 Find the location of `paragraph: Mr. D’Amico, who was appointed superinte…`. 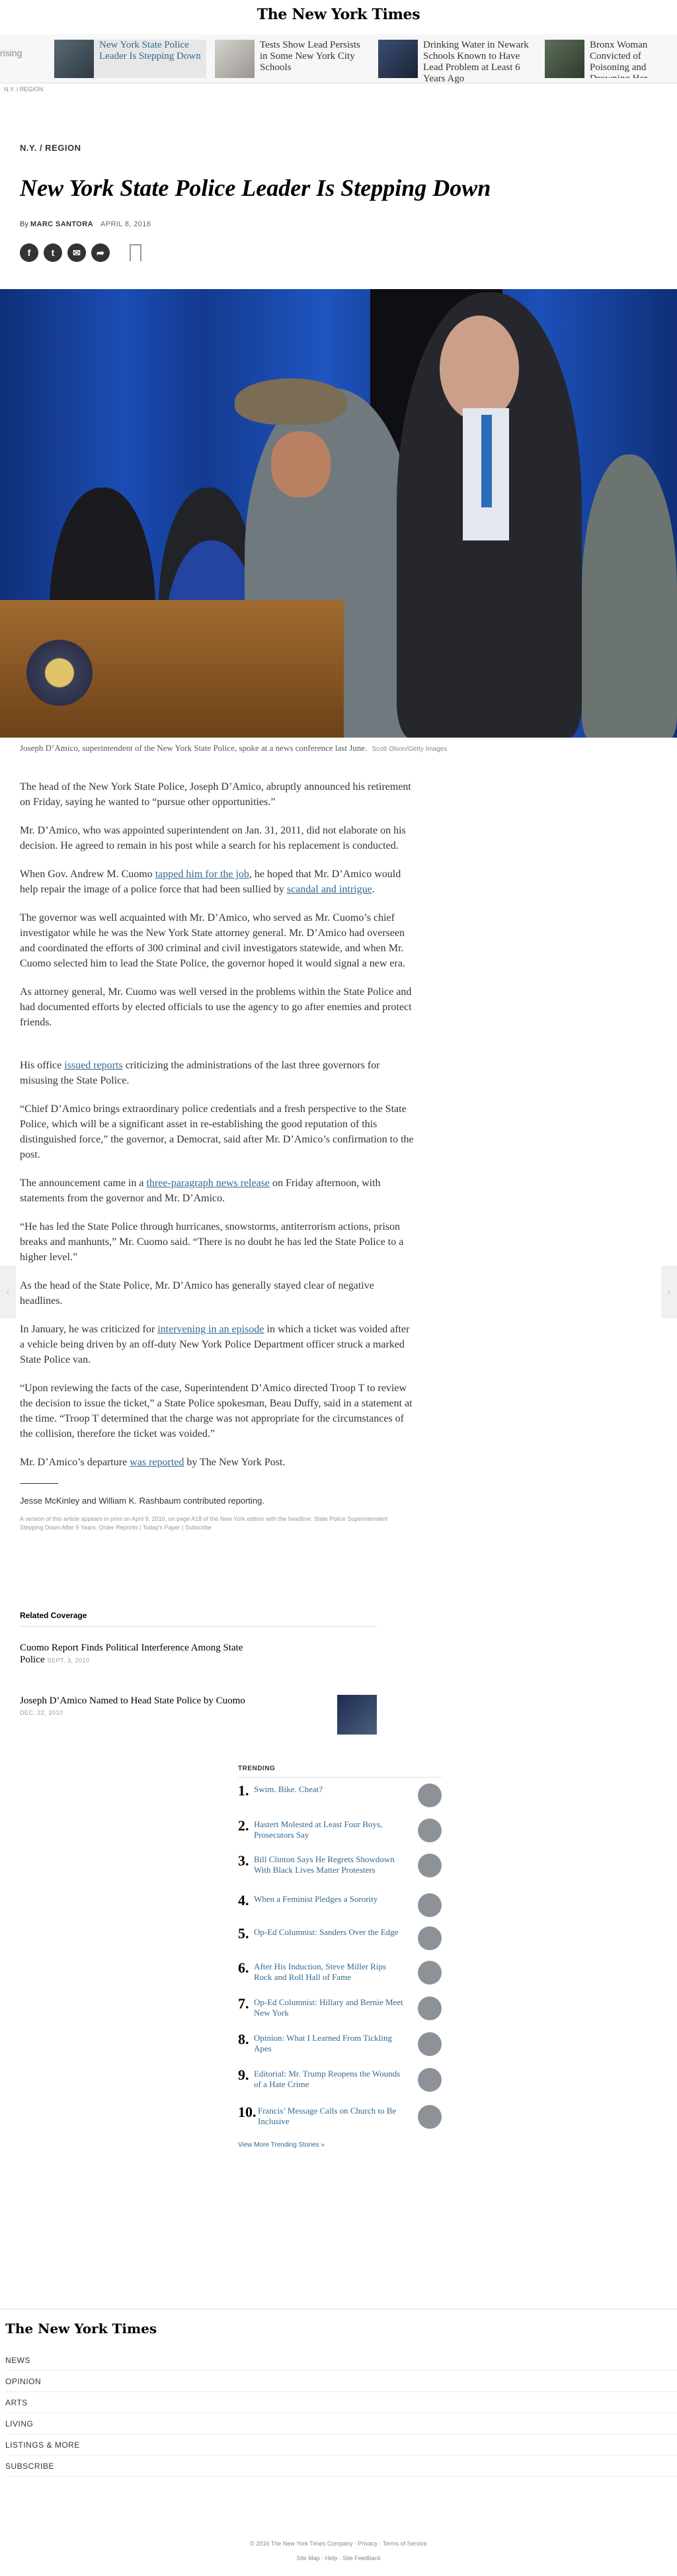

paragraph: Mr. D’Amico, who was appointed superinte… is located at coordinates (213, 838).